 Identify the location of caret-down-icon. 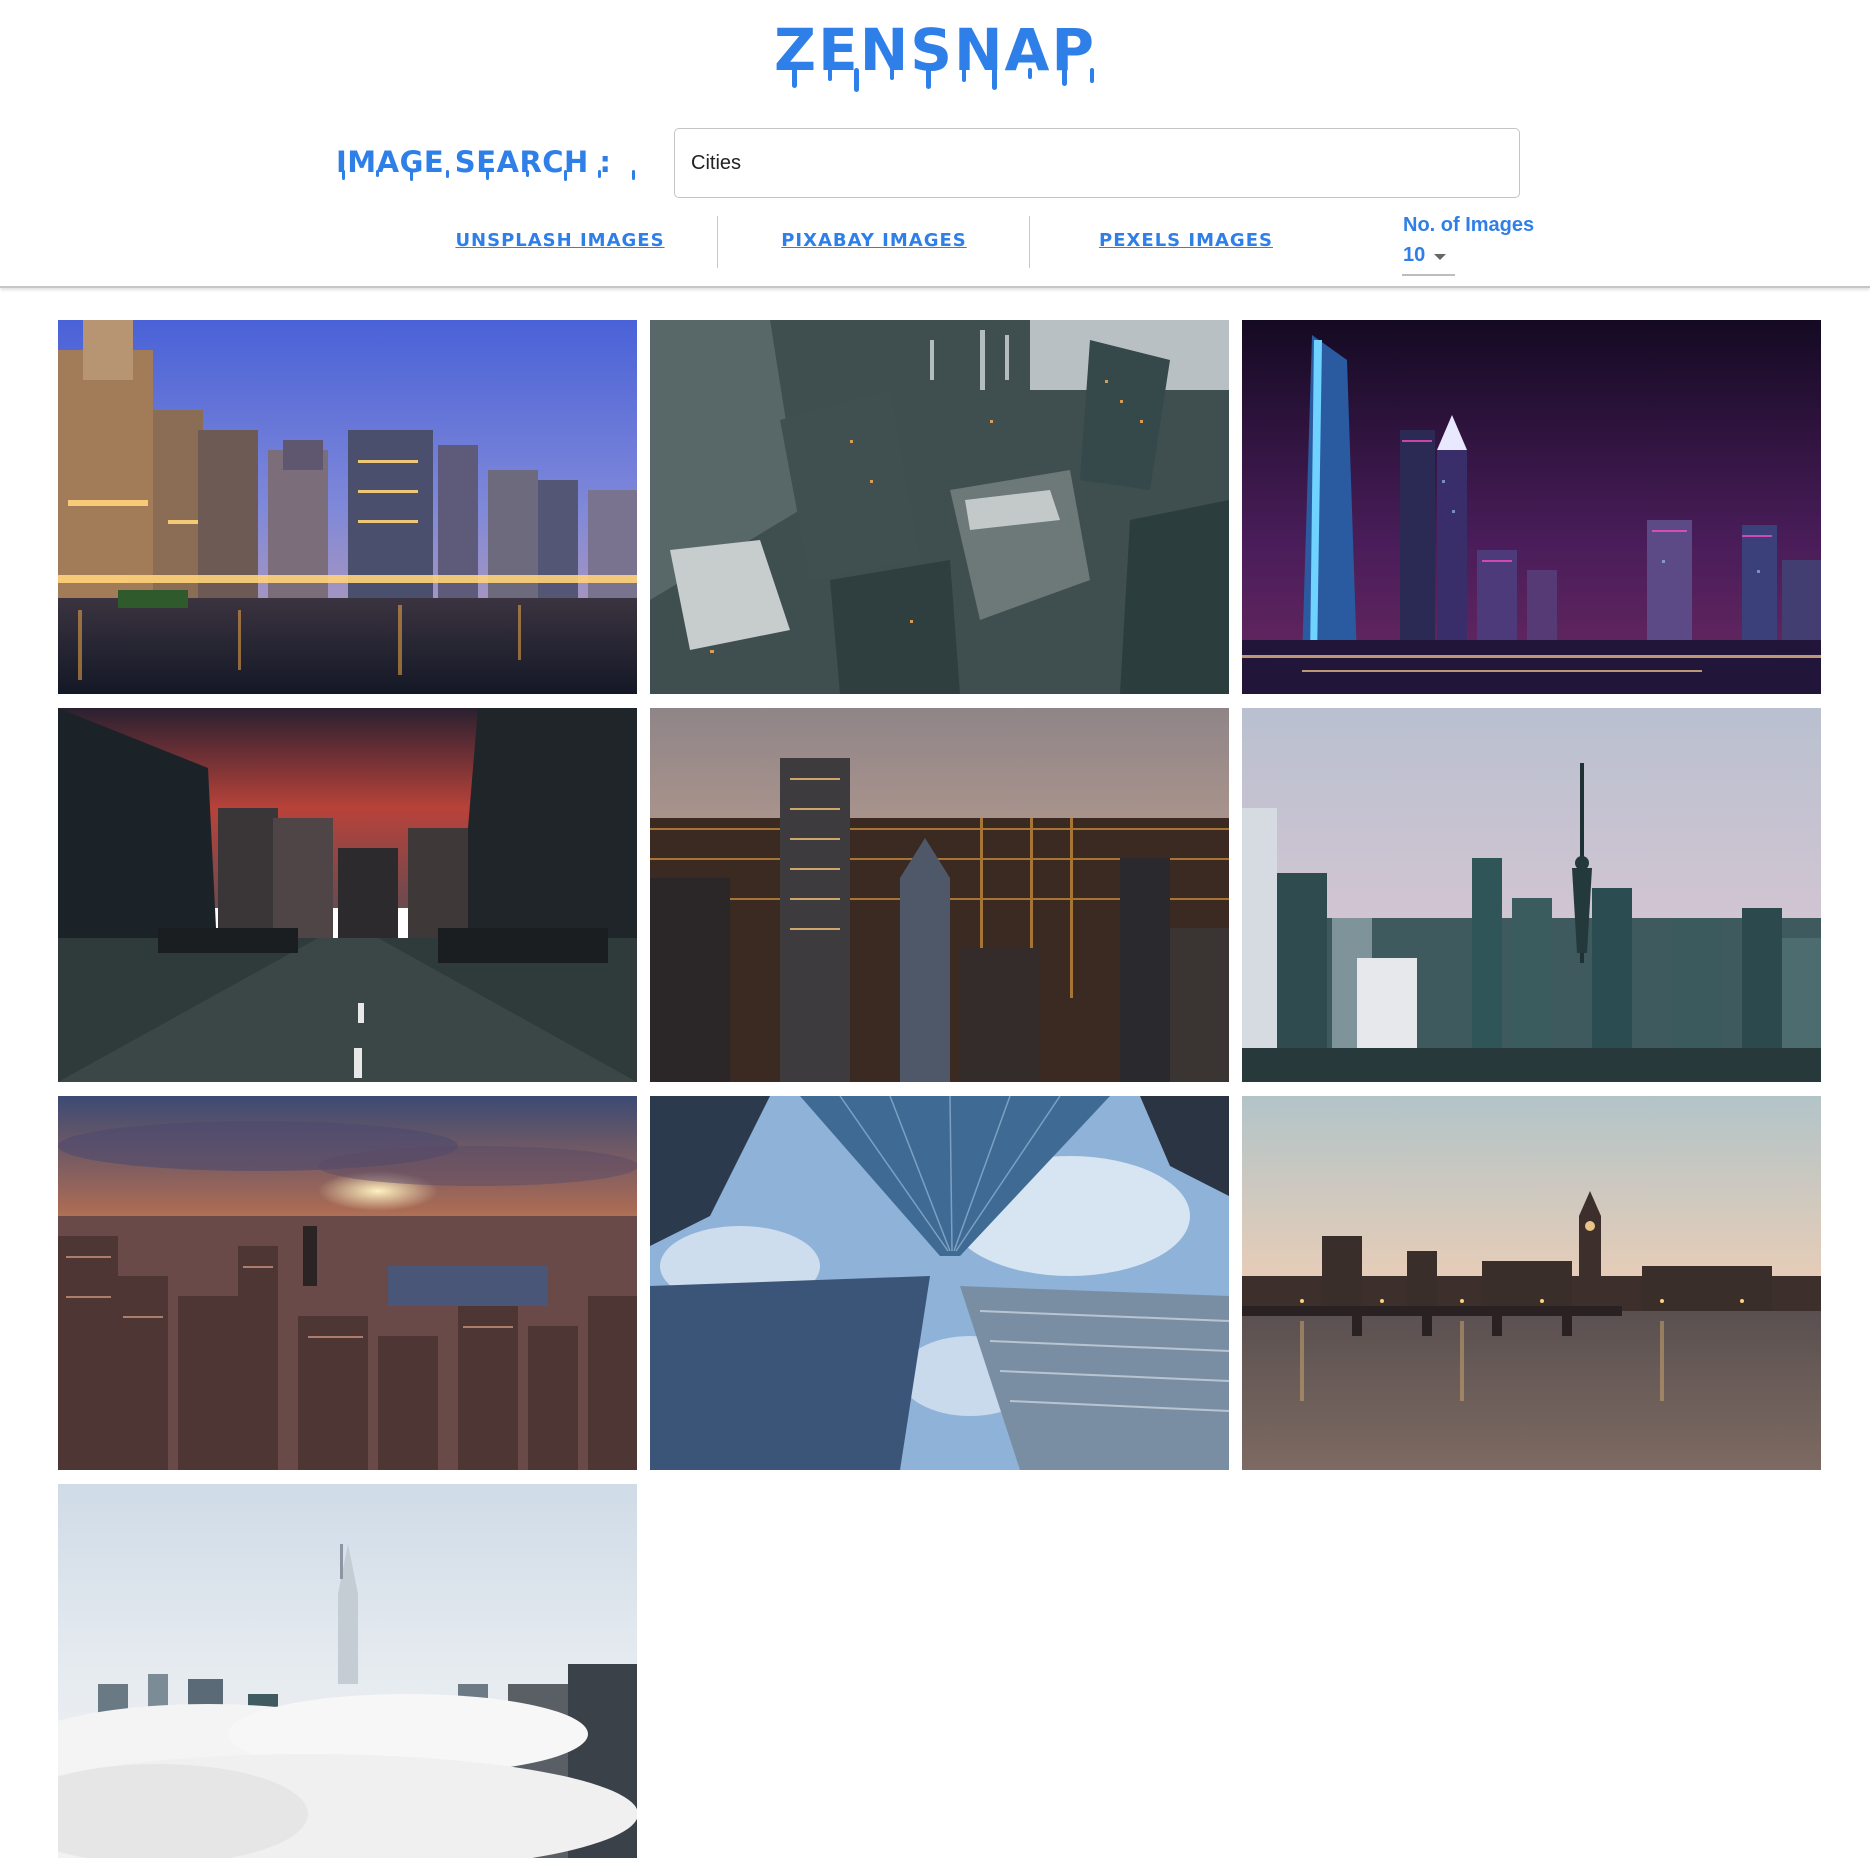
(1440, 257).